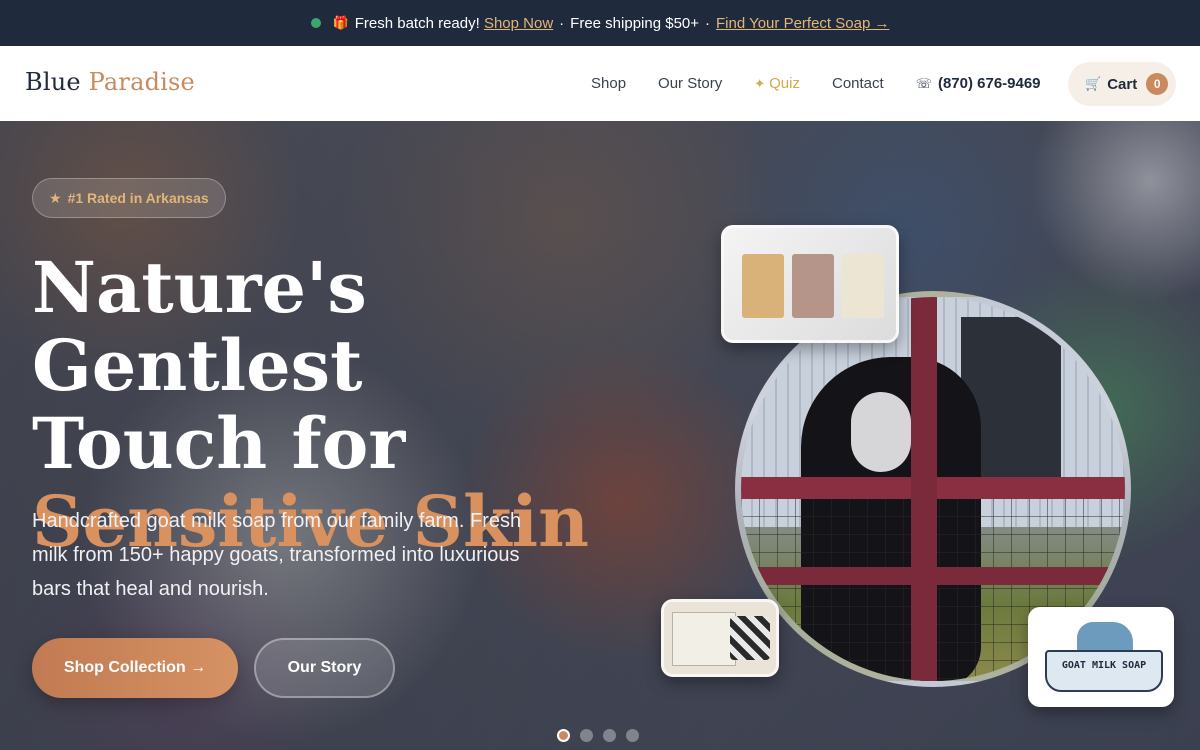 The image size is (1200, 750). What do you see at coordinates (55, 197) in the screenshot?
I see `star-icon: ★` at bounding box center [55, 197].